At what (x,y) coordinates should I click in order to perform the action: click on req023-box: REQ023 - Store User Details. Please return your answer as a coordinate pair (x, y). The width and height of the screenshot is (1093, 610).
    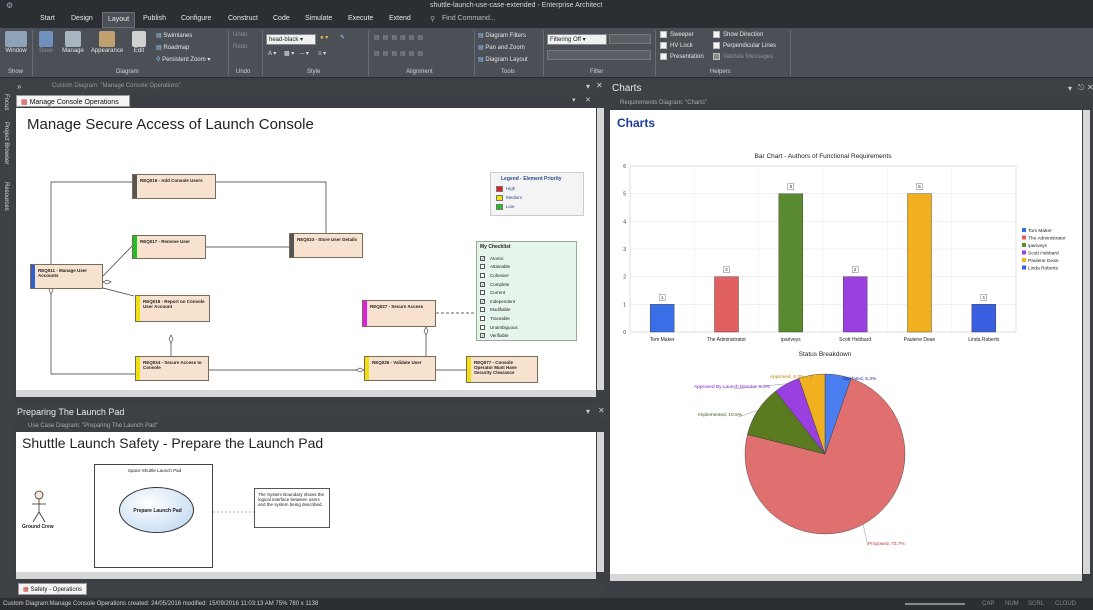
    Looking at the image, I should click on (326, 245).